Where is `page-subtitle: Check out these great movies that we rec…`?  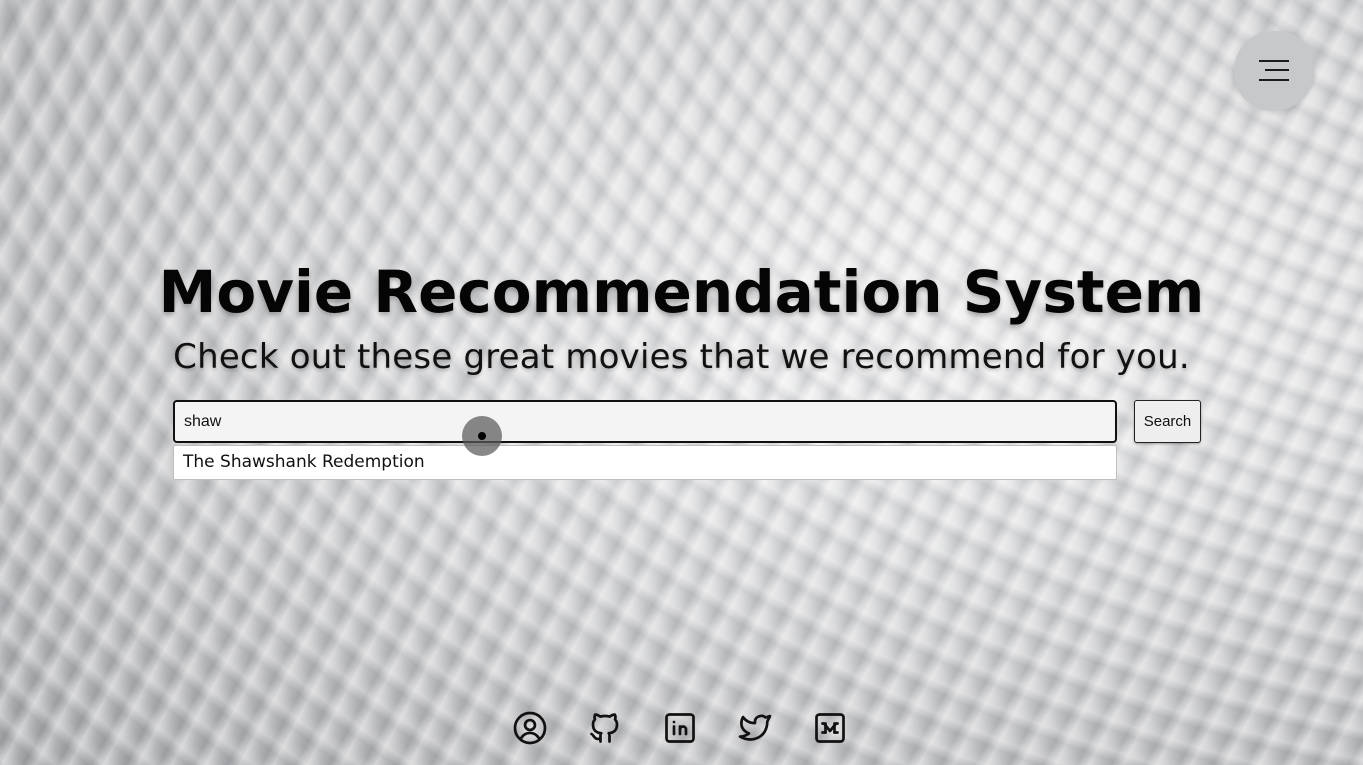
page-subtitle: Check out these great movies that we rec… is located at coordinates (681, 357).